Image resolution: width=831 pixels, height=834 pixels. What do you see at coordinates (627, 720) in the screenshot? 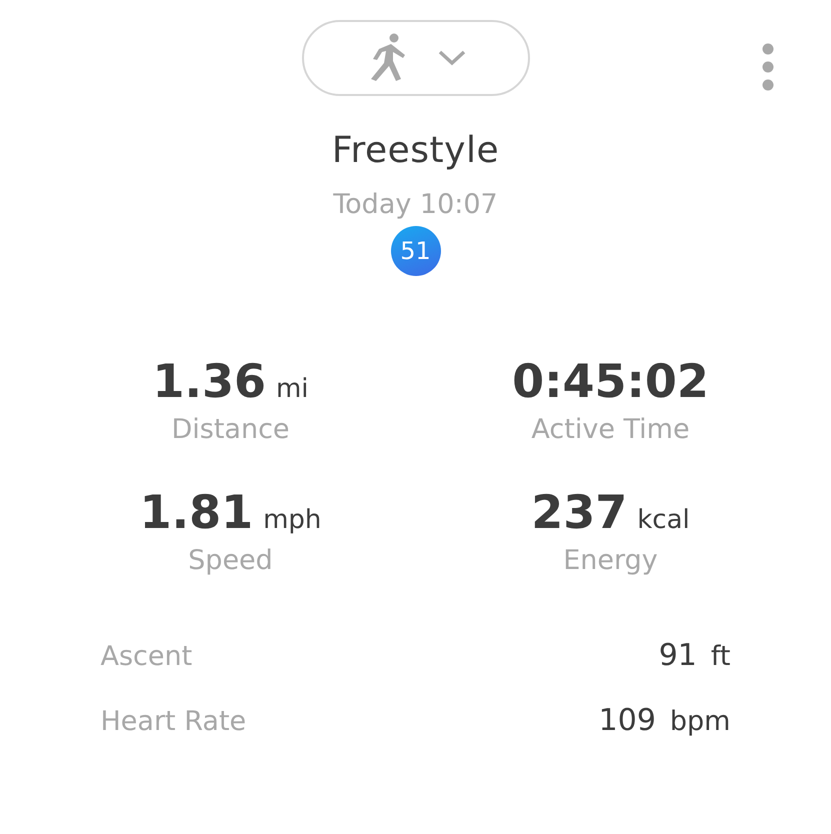
I see `detail-value: 109` at bounding box center [627, 720].